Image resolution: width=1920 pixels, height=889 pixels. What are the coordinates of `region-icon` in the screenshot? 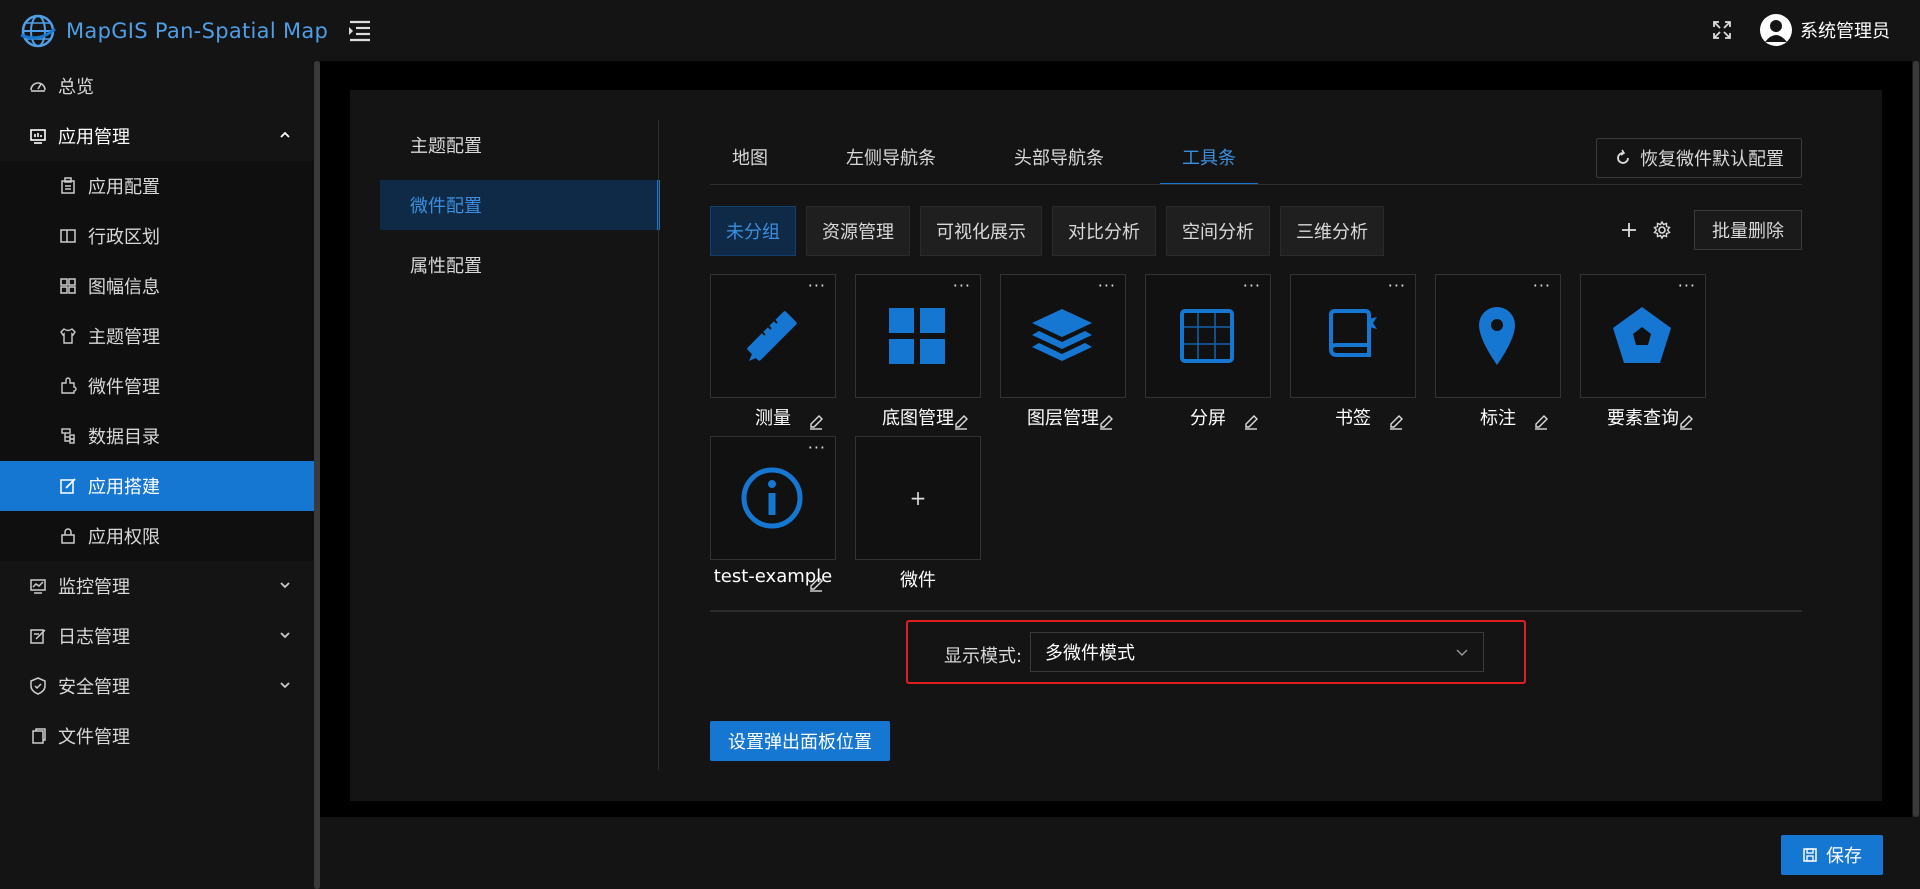 It's located at (68, 236).